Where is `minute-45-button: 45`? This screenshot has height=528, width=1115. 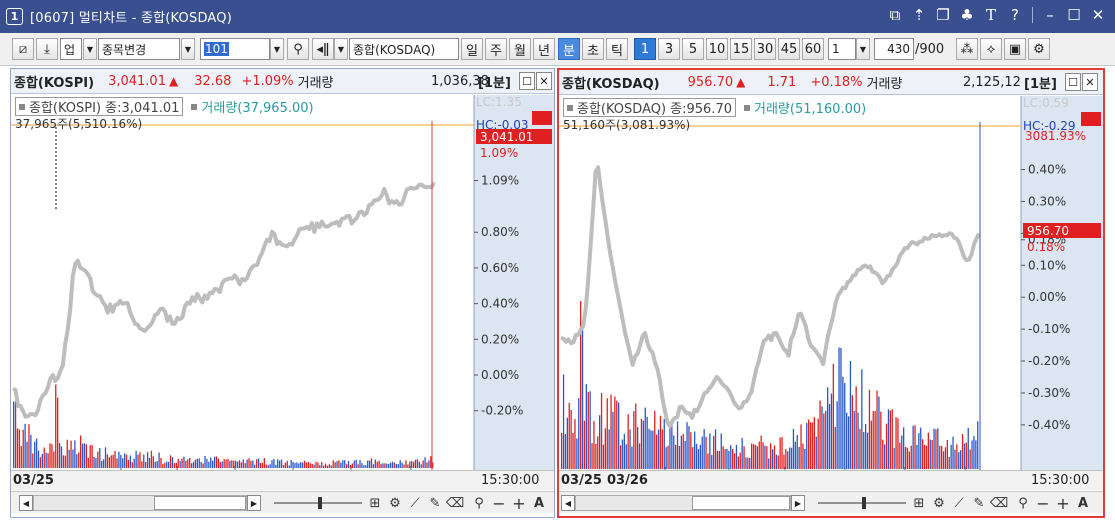
minute-45-button: 45 is located at coordinates (789, 49).